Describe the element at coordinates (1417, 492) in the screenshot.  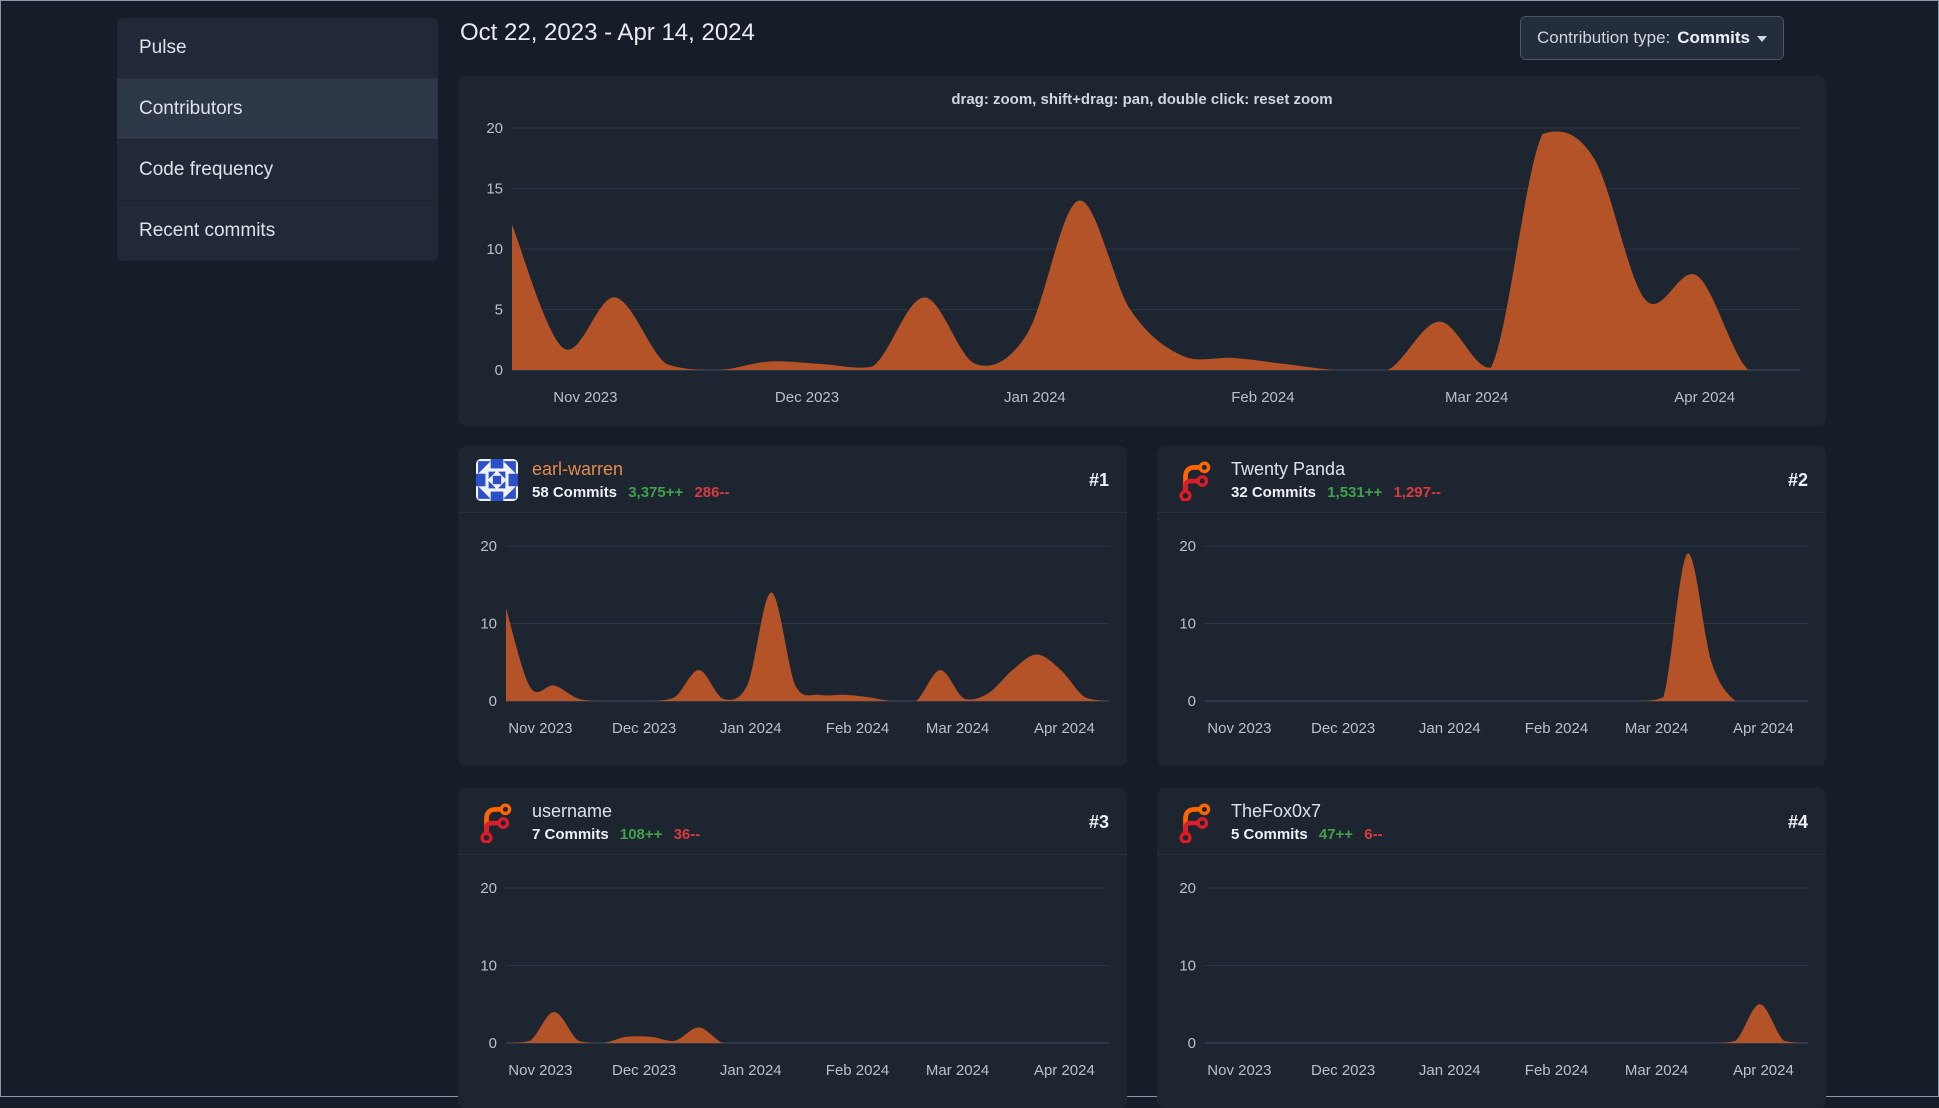
I see `deletions-count: 1,297--` at that location.